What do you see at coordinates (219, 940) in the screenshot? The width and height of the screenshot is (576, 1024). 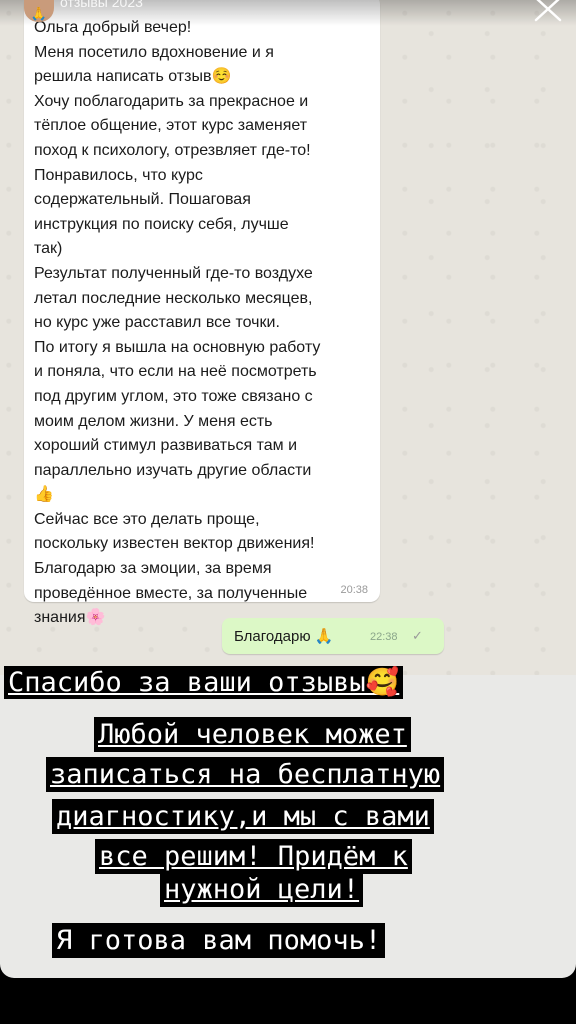 I see `caption-line-6: Я готова вам помочь!` at bounding box center [219, 940].